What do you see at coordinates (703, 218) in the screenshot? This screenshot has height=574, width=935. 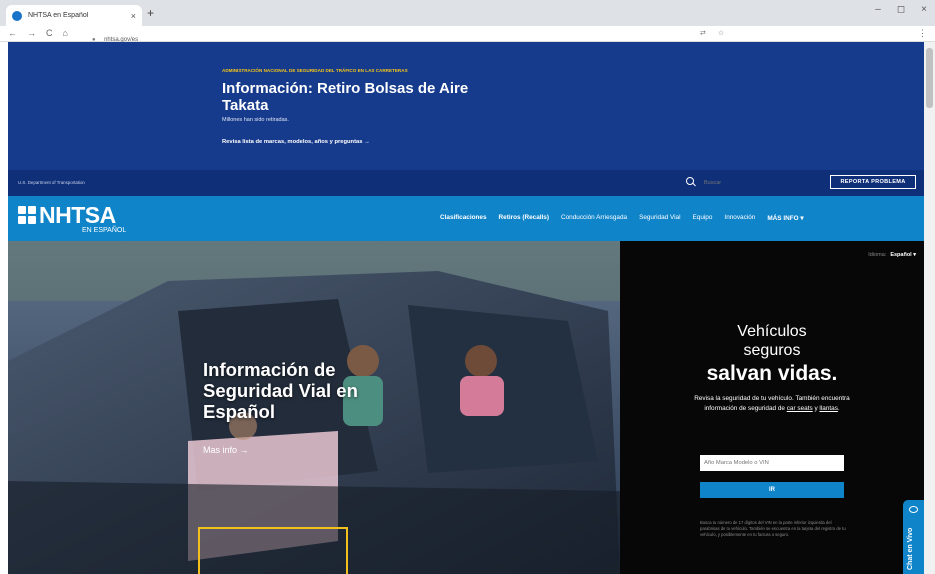 I see `nav-item-equipo: Equipo` at bounding box center [703, 218].